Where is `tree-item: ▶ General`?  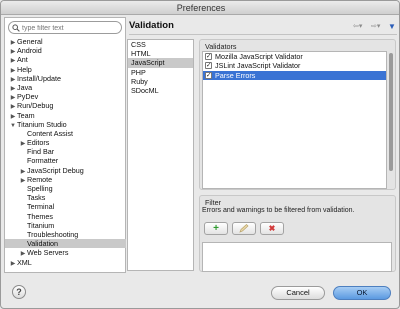
tree-item: ▶ General is located at coordinates (65, 41).